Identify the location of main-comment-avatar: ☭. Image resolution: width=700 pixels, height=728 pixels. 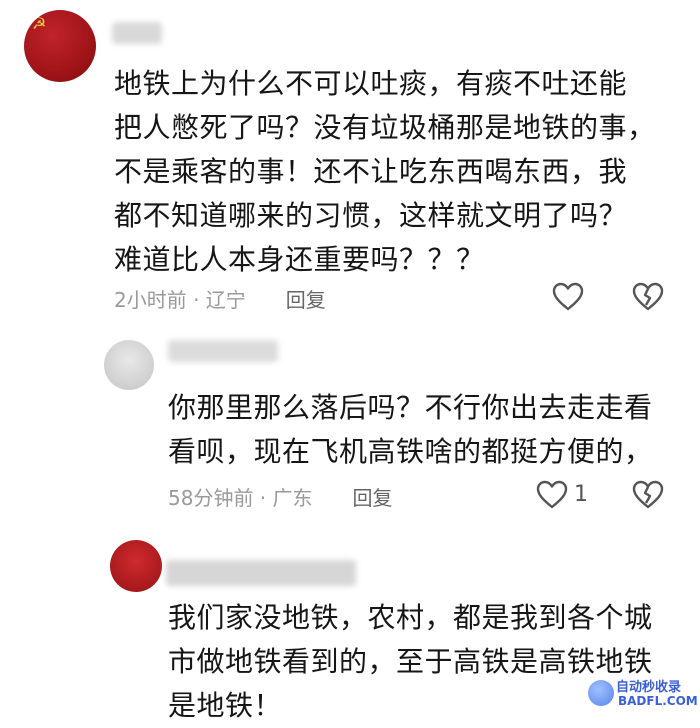
(60, 46).